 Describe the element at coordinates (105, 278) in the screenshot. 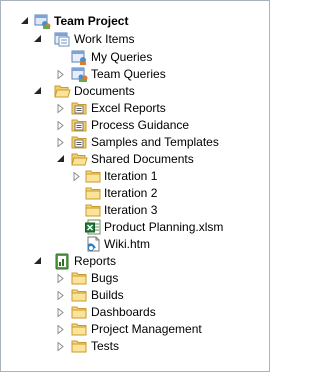

I see `tree-node-label: Bugs` at that location.